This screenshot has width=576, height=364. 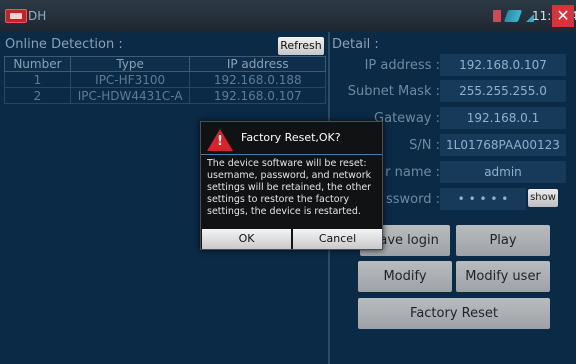 I want to click on gateway-field: 192.168.0.1, so click(x=503, y=118).